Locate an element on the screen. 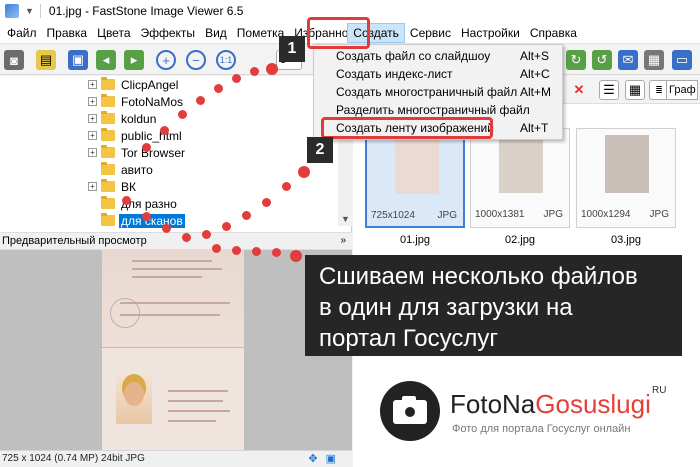 Image resolution: width=700 pixels, height=467 pixels. step-badge-1: 1 is located at coordinates (292, 49).